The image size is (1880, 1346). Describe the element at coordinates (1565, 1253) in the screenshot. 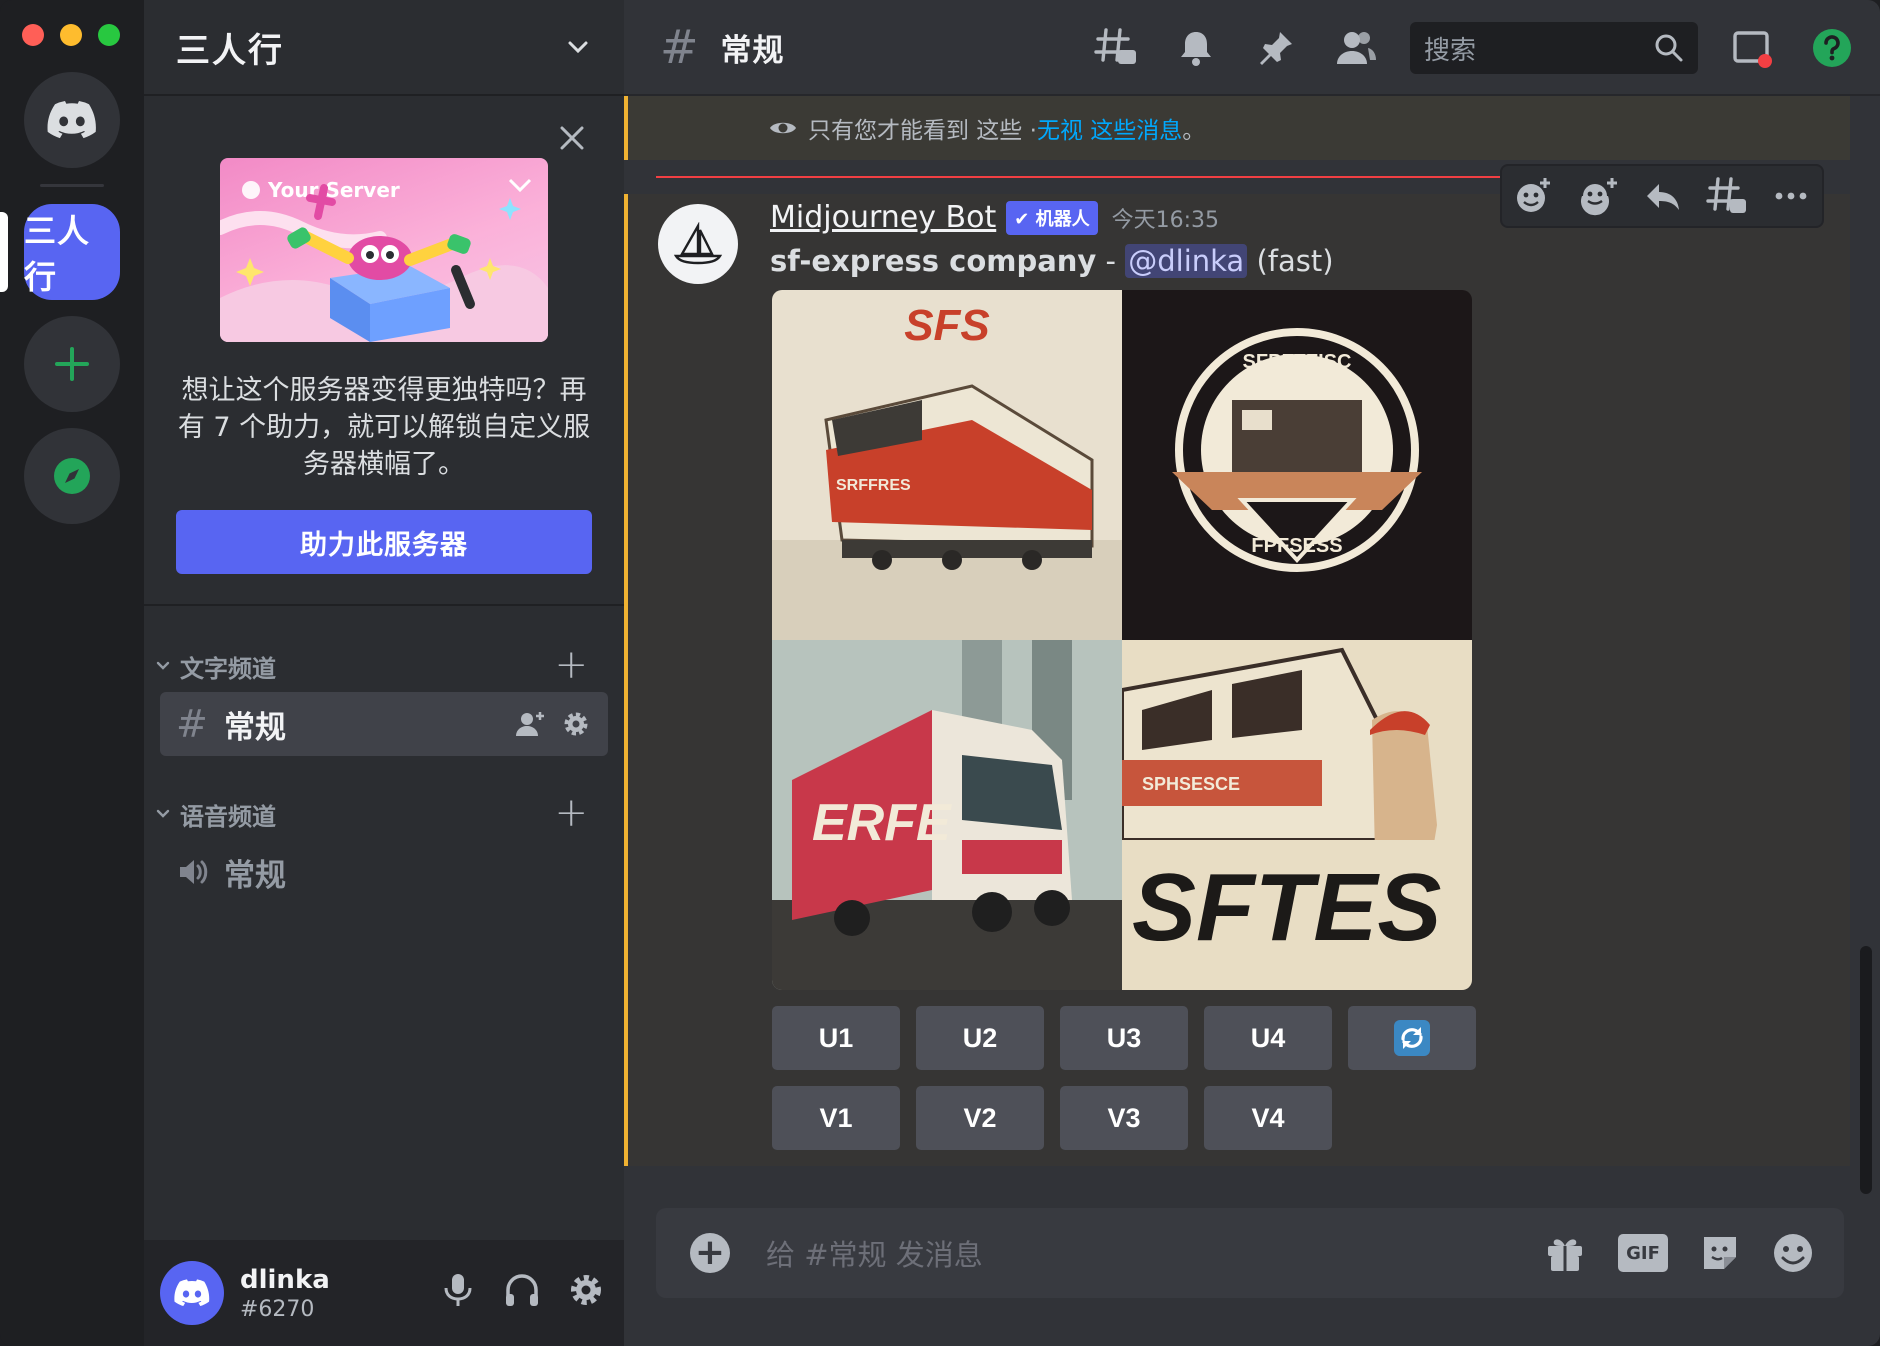

I see `gift-icon` at that location.